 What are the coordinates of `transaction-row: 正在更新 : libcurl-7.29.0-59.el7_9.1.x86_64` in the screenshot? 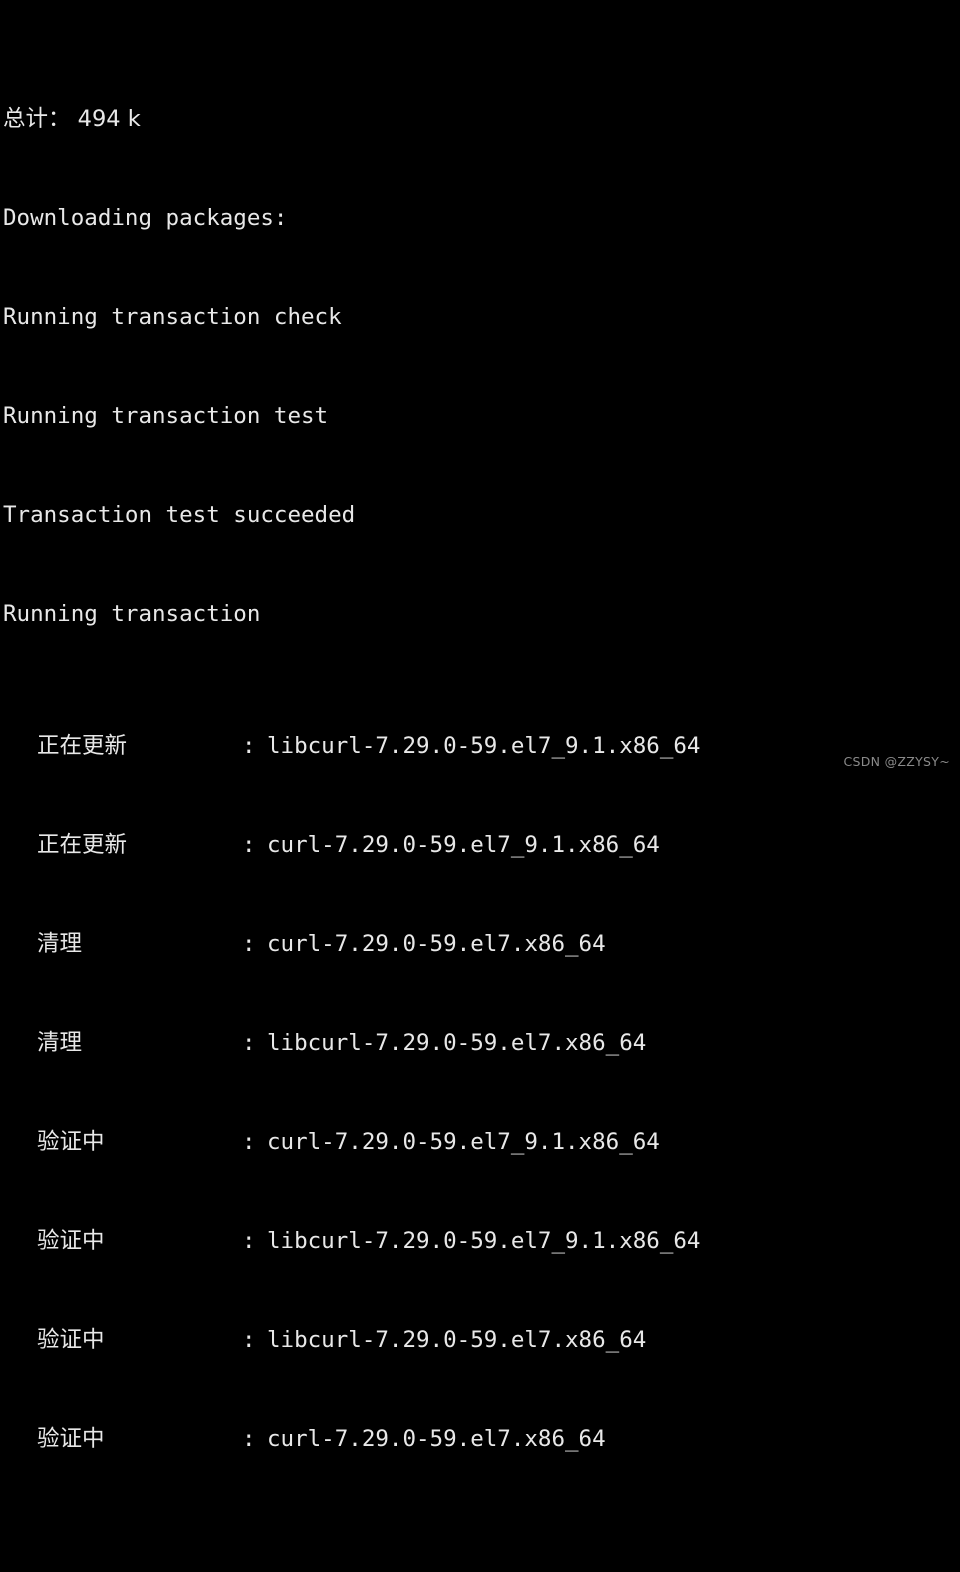 It's located at (480, 746).